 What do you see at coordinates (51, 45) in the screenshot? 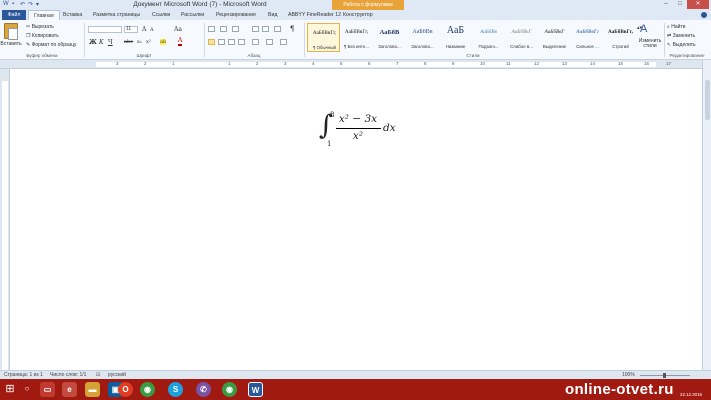
I see `format-painter-button: ✎ Формат по образцу` at bounding box center [51, 45].